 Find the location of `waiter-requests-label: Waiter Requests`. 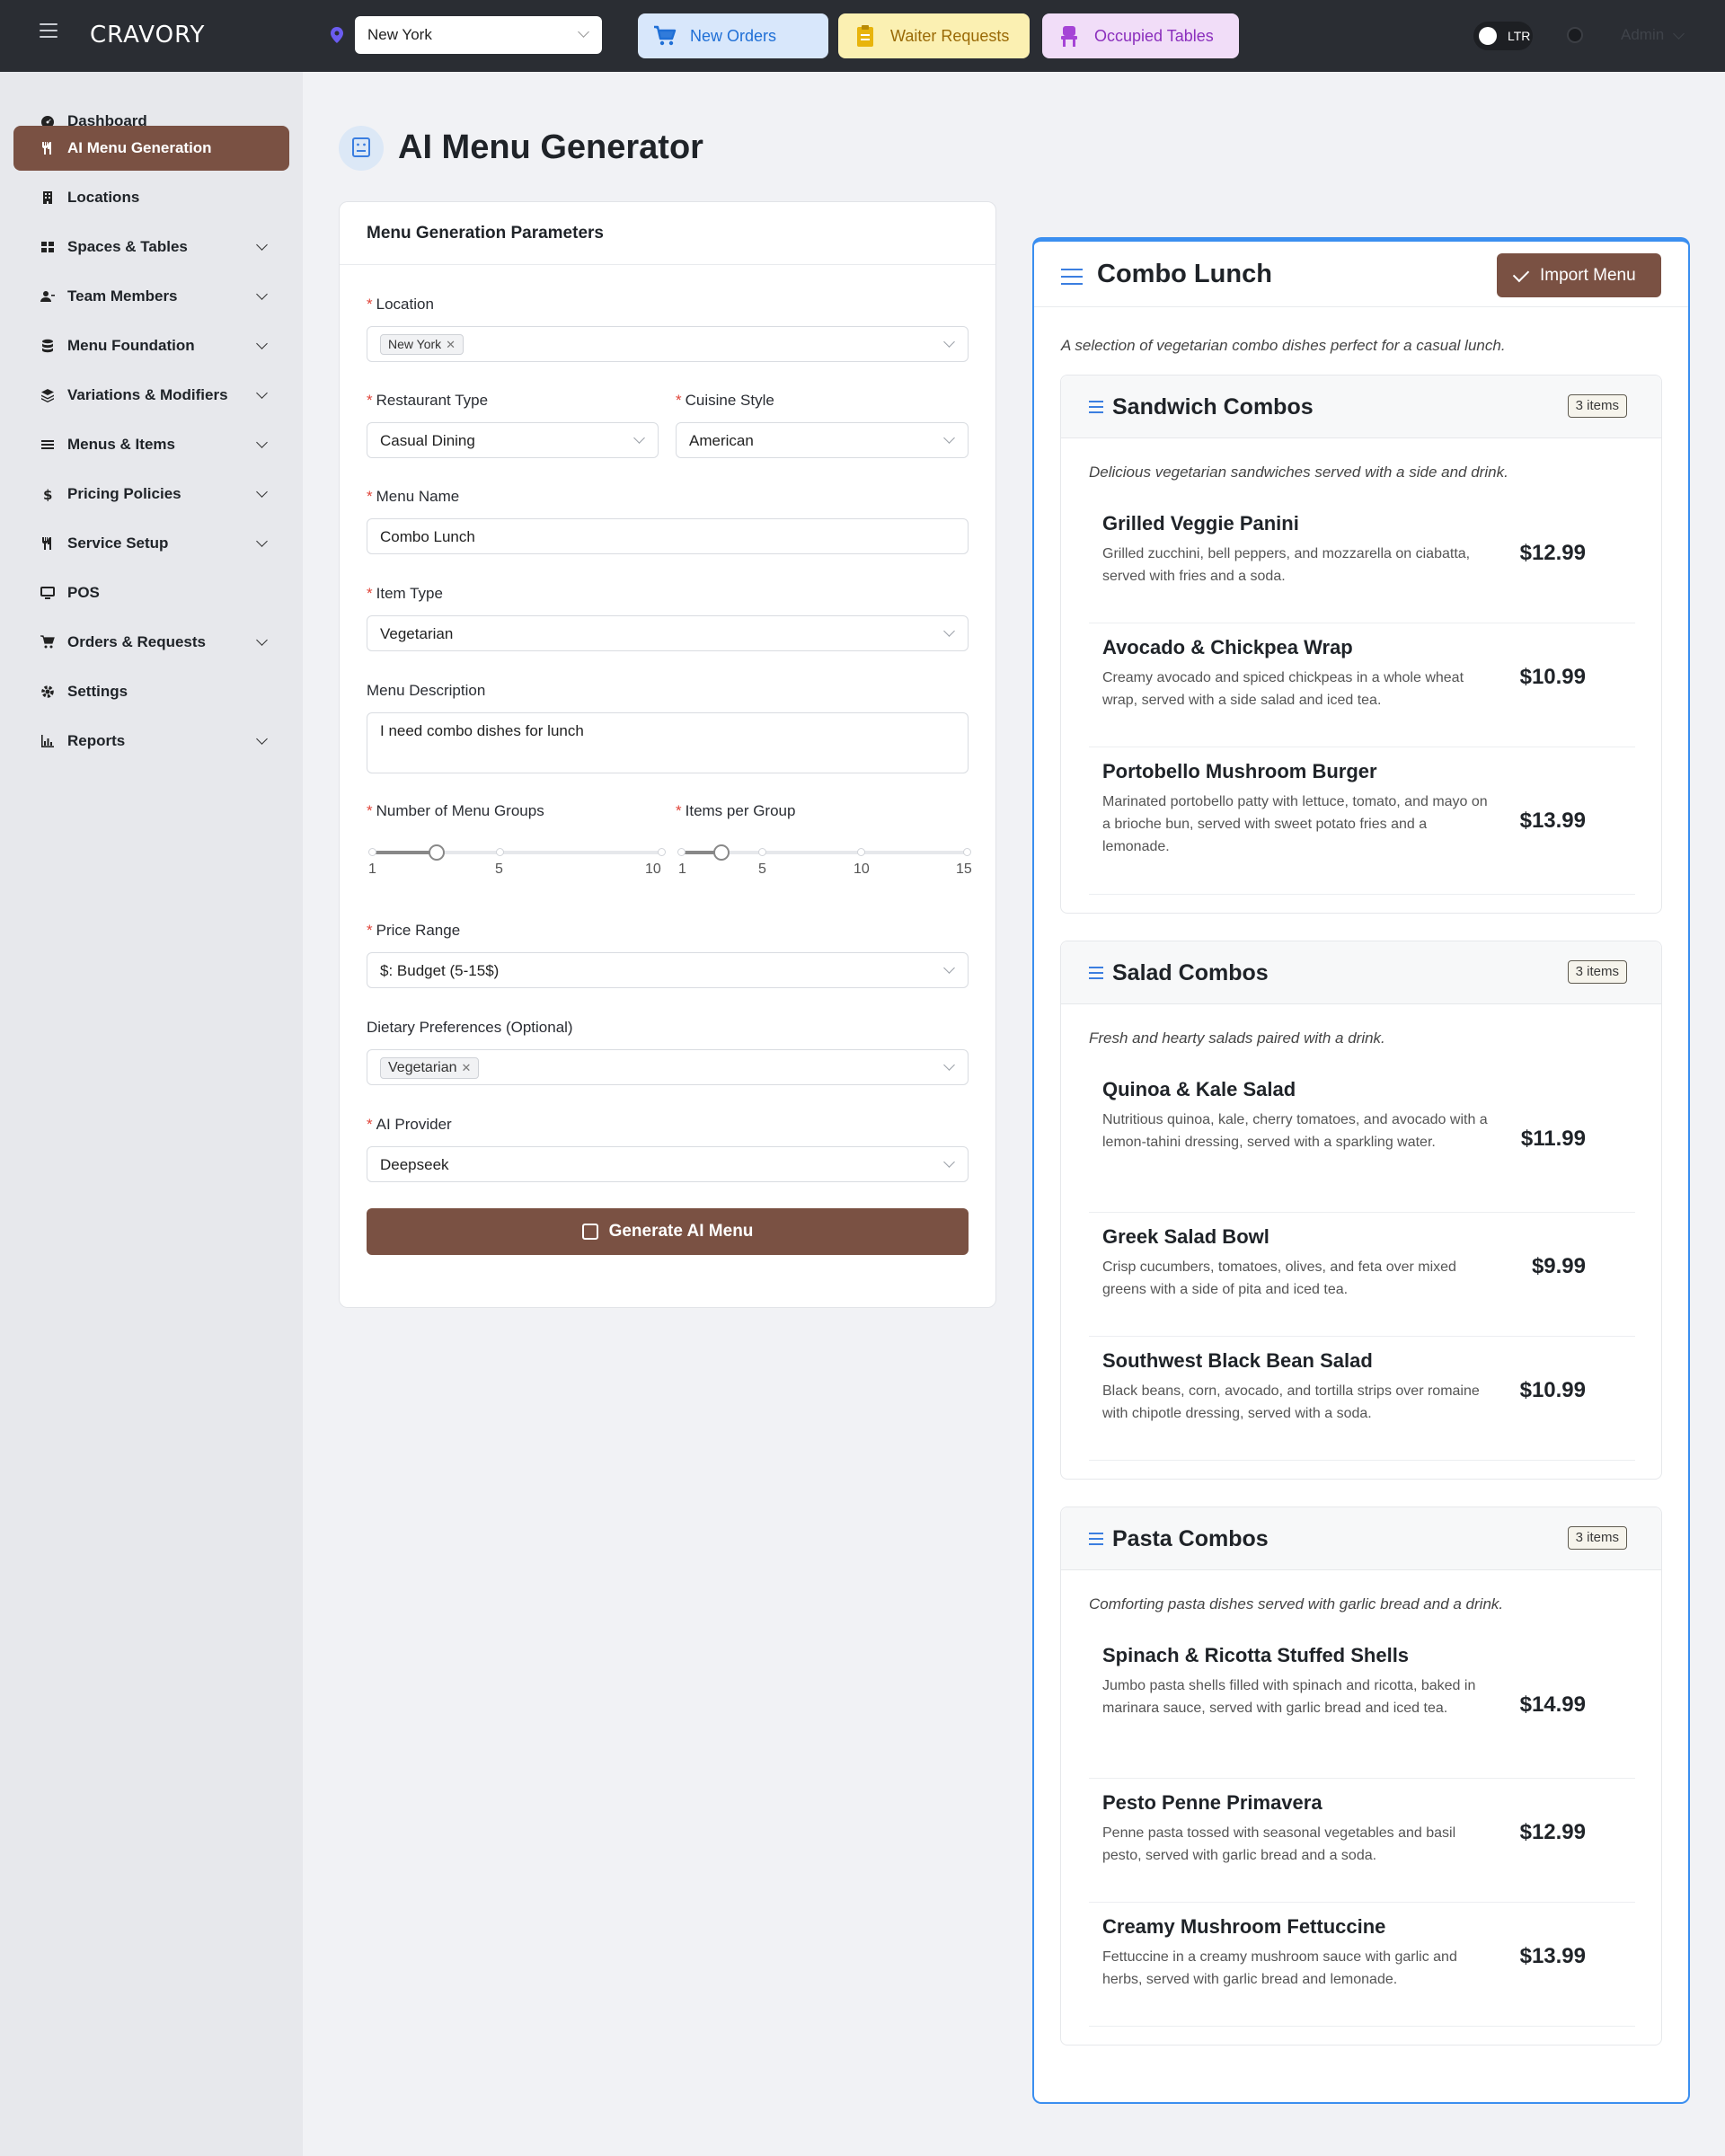

waiter-requests-label: Waiter Requests is located at coordinates (950, 35).